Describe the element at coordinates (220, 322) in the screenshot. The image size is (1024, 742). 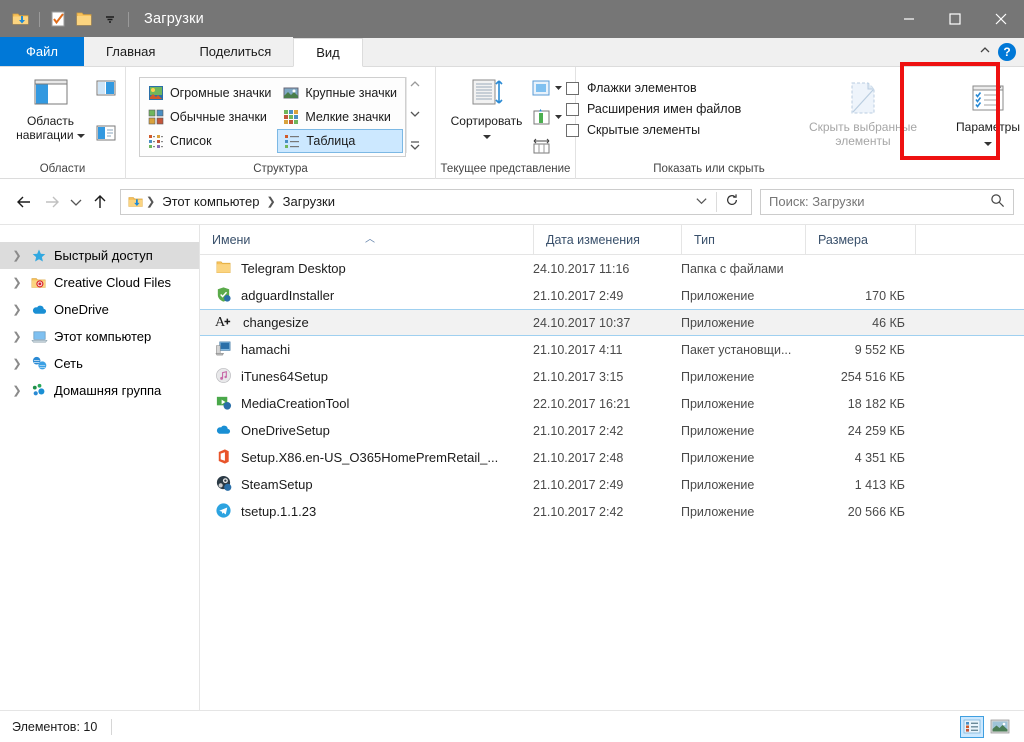
I see `svg-text: A` at that location.